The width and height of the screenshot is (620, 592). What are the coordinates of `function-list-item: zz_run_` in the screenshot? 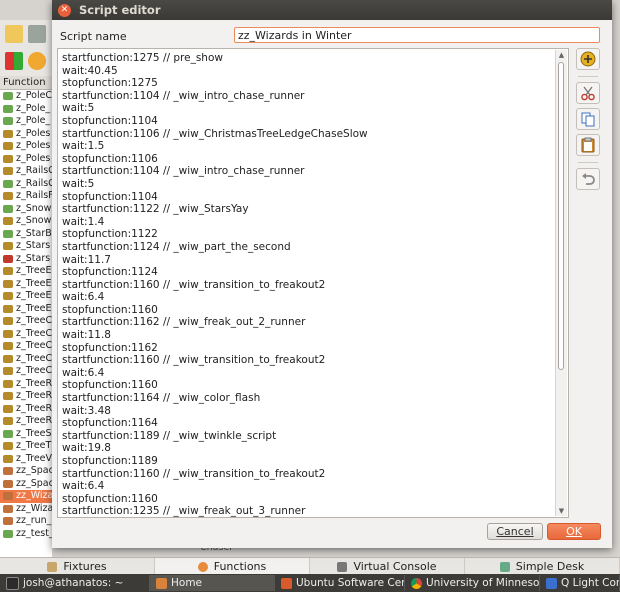 It's located at (26, 521).